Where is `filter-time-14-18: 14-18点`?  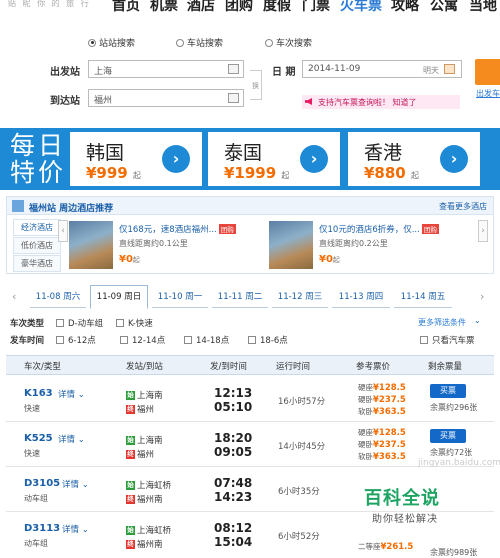
filter-time-14-18: 14-18点 is located at coordinates (206, 340).